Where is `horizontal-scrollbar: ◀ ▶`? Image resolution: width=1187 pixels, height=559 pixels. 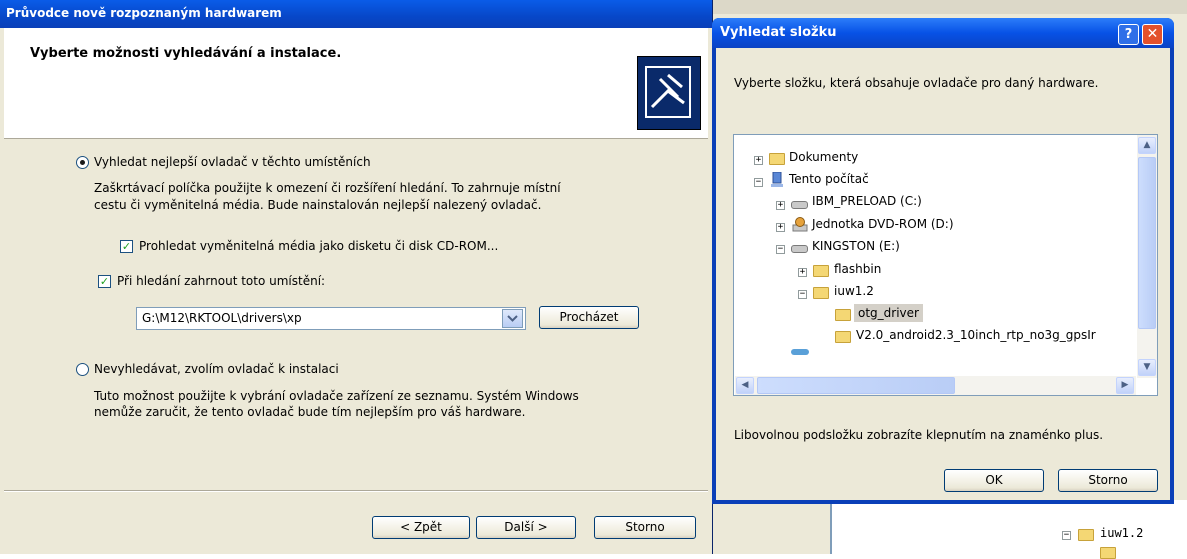 horizontal-scrollbar: ◀ ▶ is located at coordinates (935, 385).